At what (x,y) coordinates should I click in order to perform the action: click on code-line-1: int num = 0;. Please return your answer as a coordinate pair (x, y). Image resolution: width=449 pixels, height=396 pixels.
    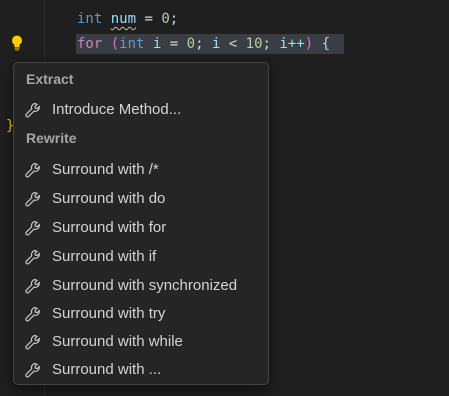
    Looking at the image, I should click on (127, 19).